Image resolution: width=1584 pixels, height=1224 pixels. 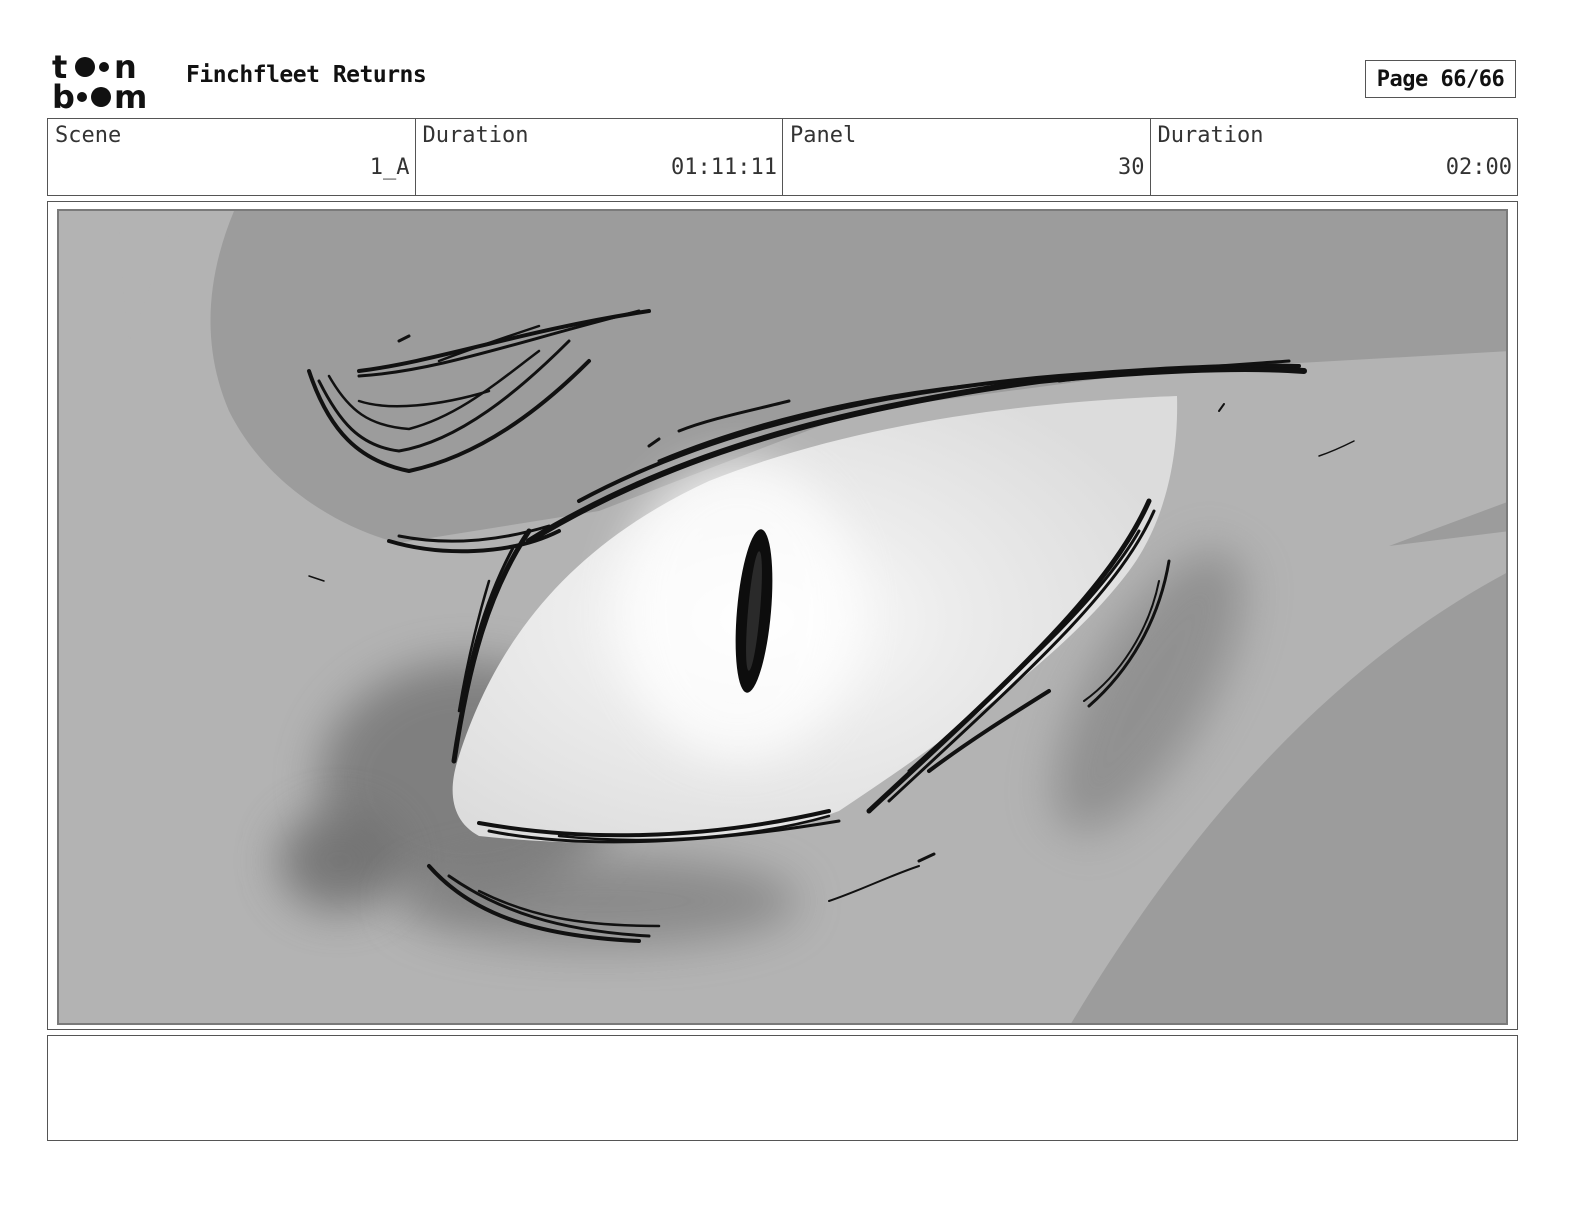 What do you see at coordinates (108, 82) in the screenshot?
I see `toon-boom-logo: t n b m` at bounding box center [108, 82].